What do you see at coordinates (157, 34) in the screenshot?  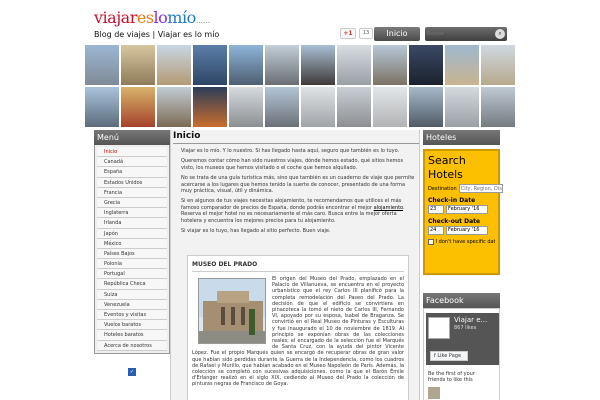 I see `site-tagline: Blog de viajes | Viajar es lo mío` at bounding box center [157, 34].